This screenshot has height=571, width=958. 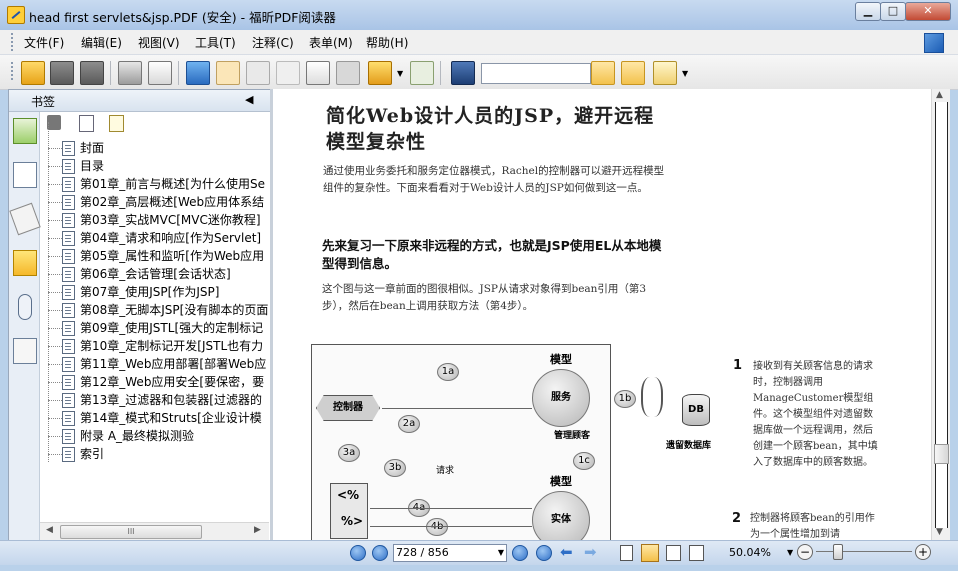 I want to click on bookmark-label: 索引, so click(x=92, y=454).